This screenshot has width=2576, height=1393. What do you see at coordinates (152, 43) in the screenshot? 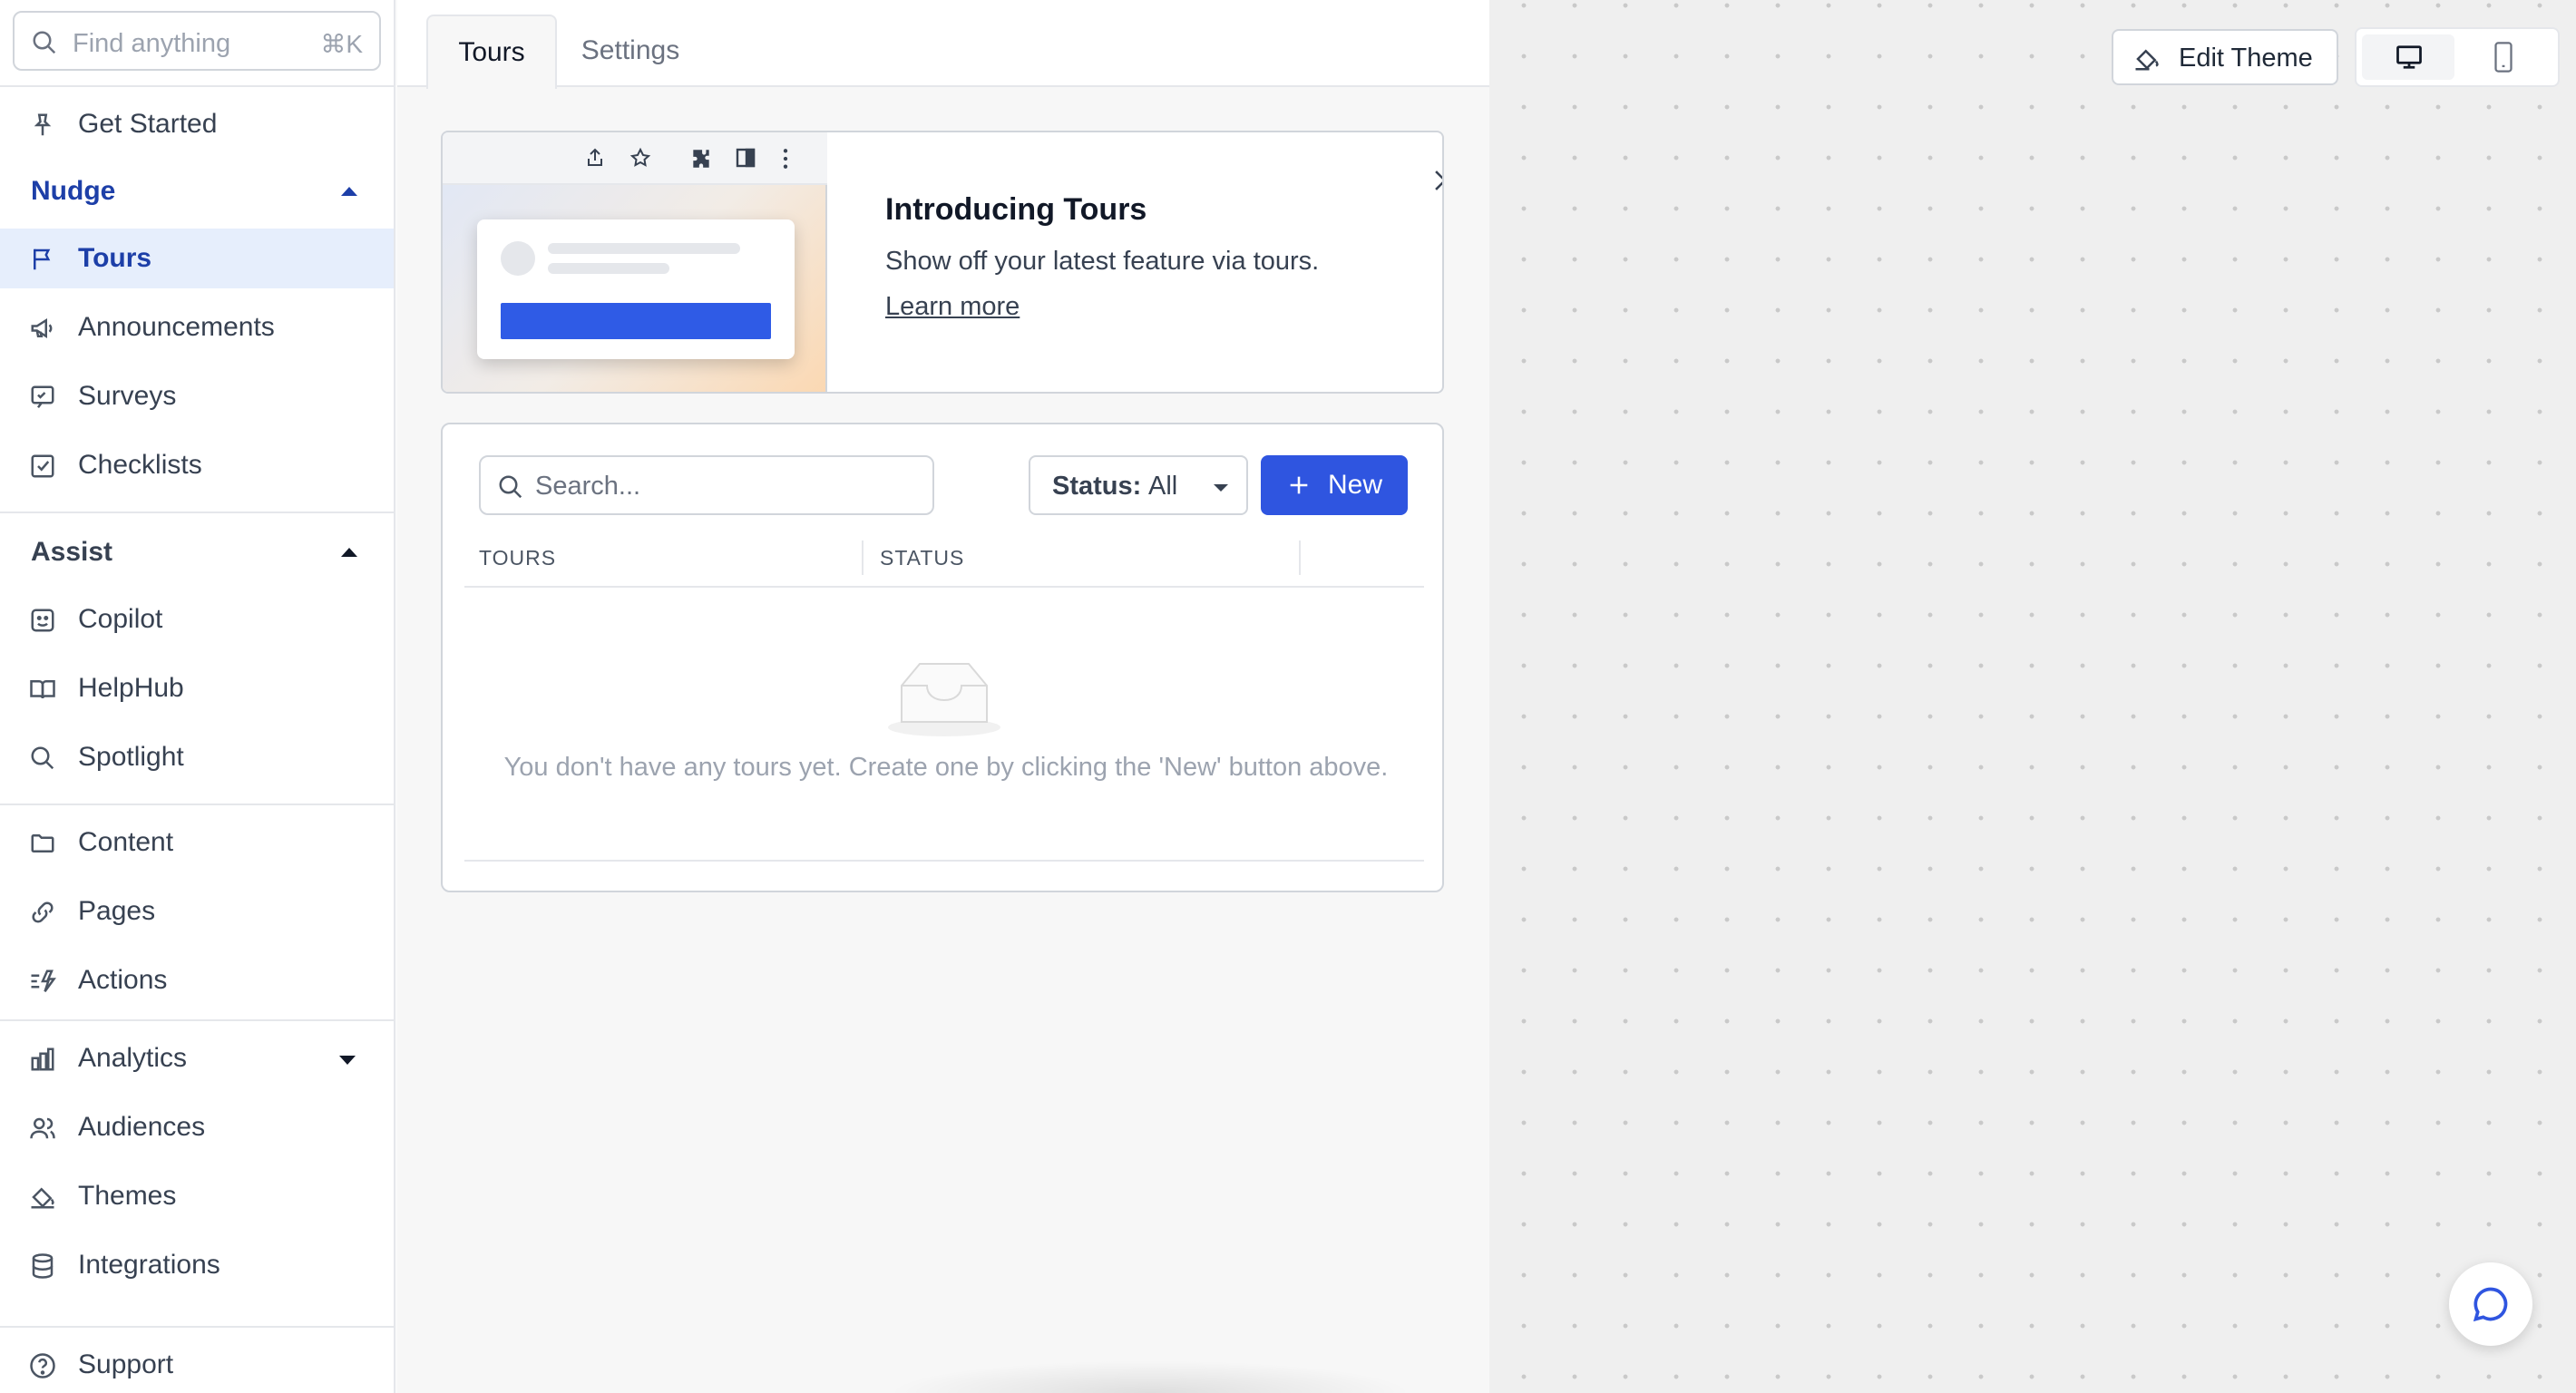
I see `find-anything-placeholder: Find anything` at bounding box center [152, 43].